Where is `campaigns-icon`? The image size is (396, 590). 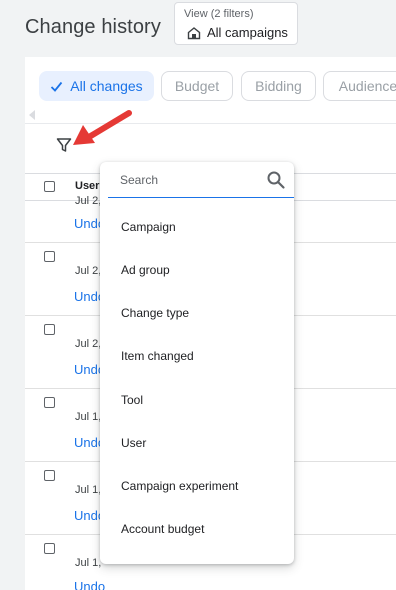
campaigns-icon is located at coordinates (194, 33).